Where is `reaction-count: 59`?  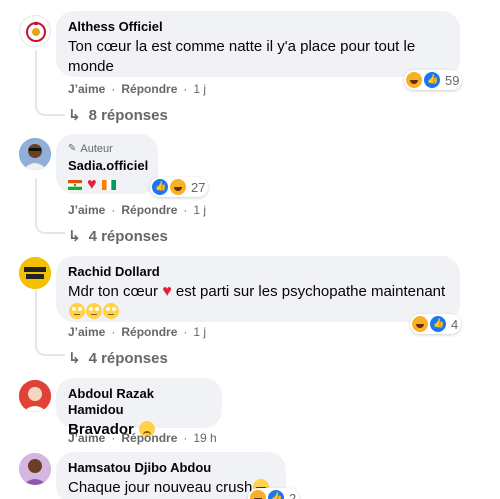 reaction-count: 59 is located at coordinates (452, 80).